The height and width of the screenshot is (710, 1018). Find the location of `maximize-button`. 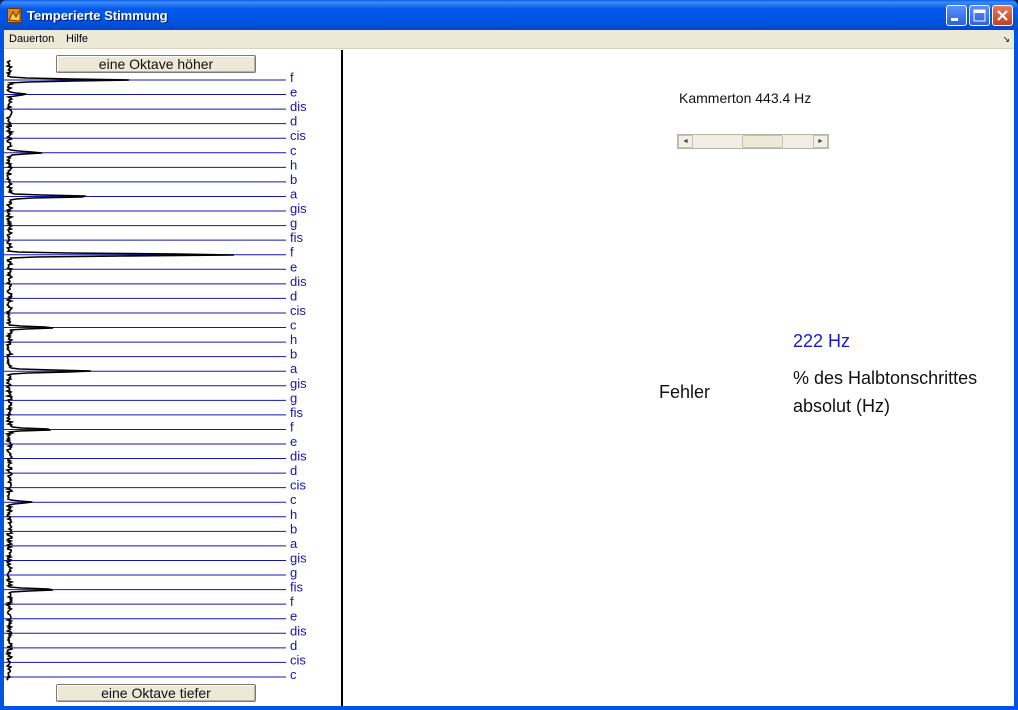

maximize-button is located at coordinates (979, 15).